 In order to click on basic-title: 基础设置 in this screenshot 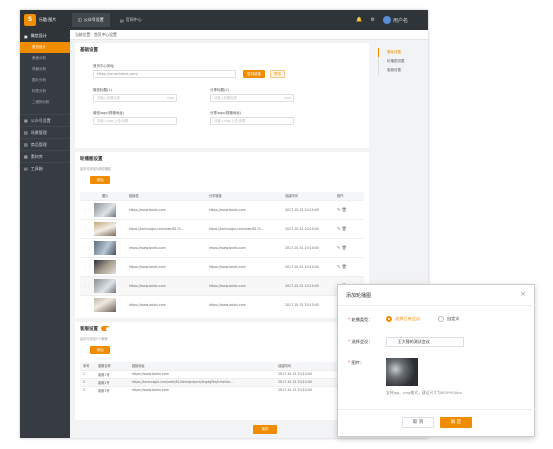, I will do `click(89, 50)`.